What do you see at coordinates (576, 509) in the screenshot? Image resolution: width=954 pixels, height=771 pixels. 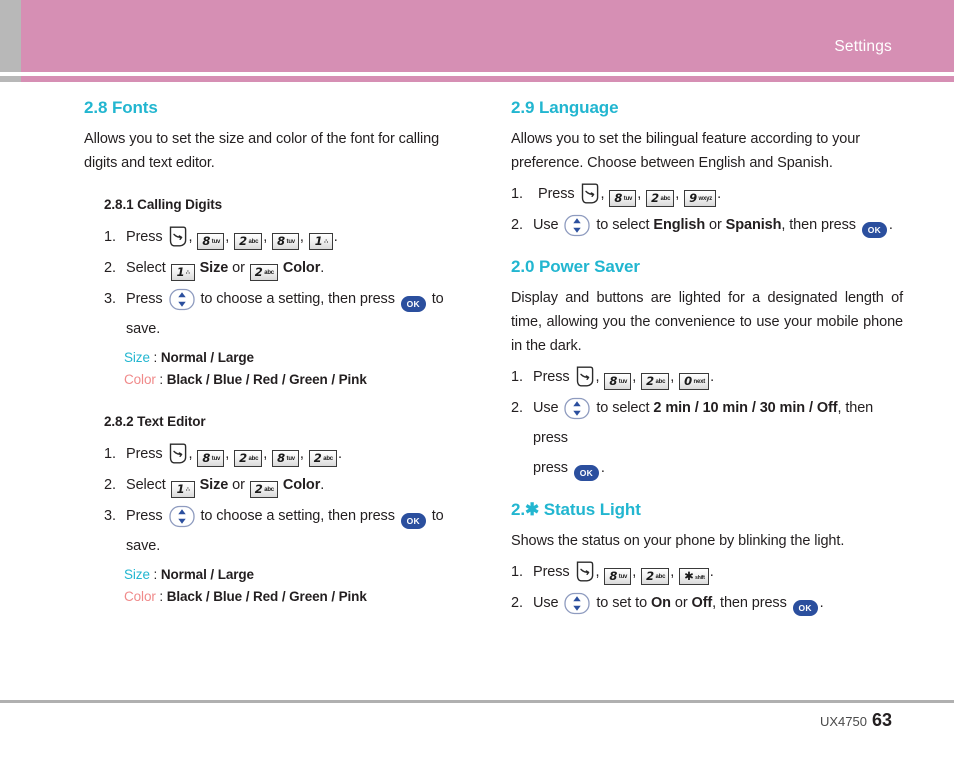 I see `section-heading-status-light: 2.✱ Status Light` at bounding box center [576, 509].